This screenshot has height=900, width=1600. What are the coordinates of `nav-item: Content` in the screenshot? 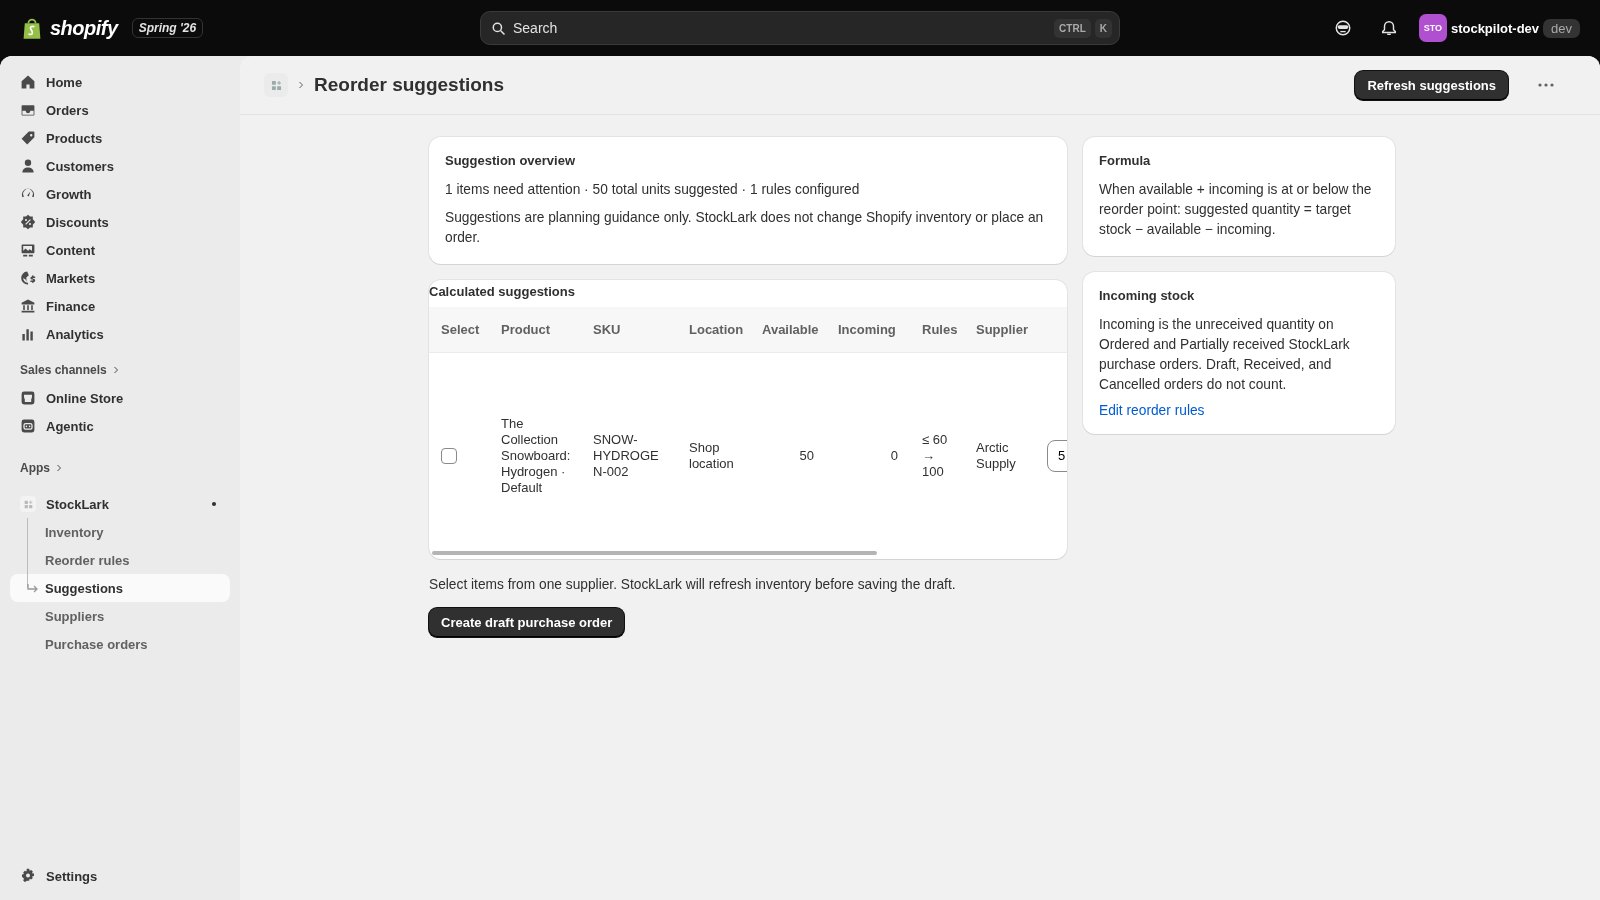 It's located at (120, 250).